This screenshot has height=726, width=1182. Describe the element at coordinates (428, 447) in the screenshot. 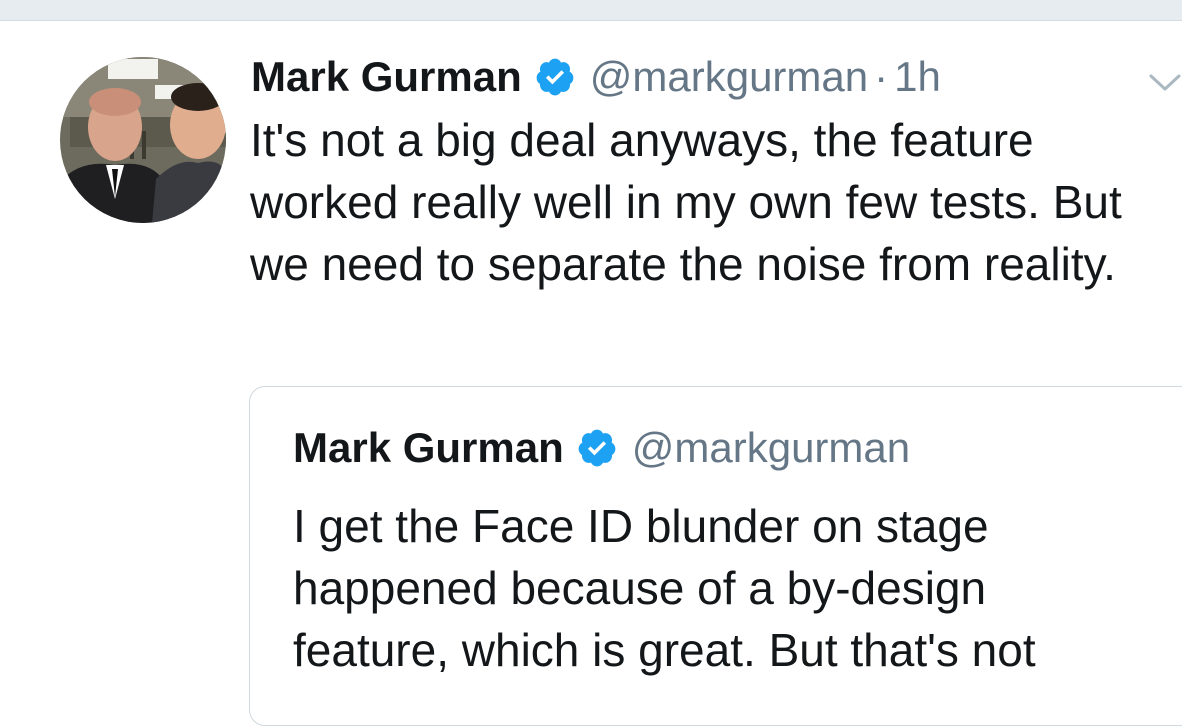

I see `quoted-author-name: Mark Gurman` at that location.